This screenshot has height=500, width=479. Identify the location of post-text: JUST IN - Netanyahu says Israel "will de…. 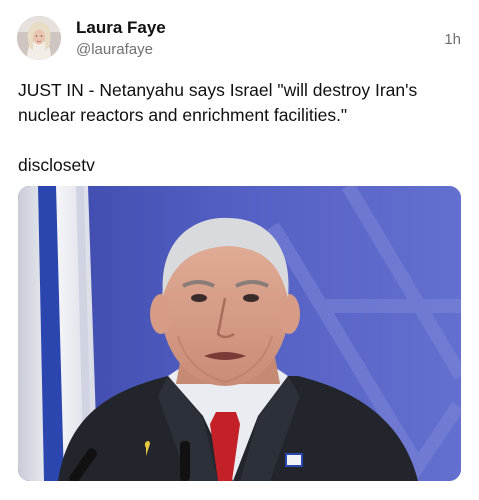
(218, 102).